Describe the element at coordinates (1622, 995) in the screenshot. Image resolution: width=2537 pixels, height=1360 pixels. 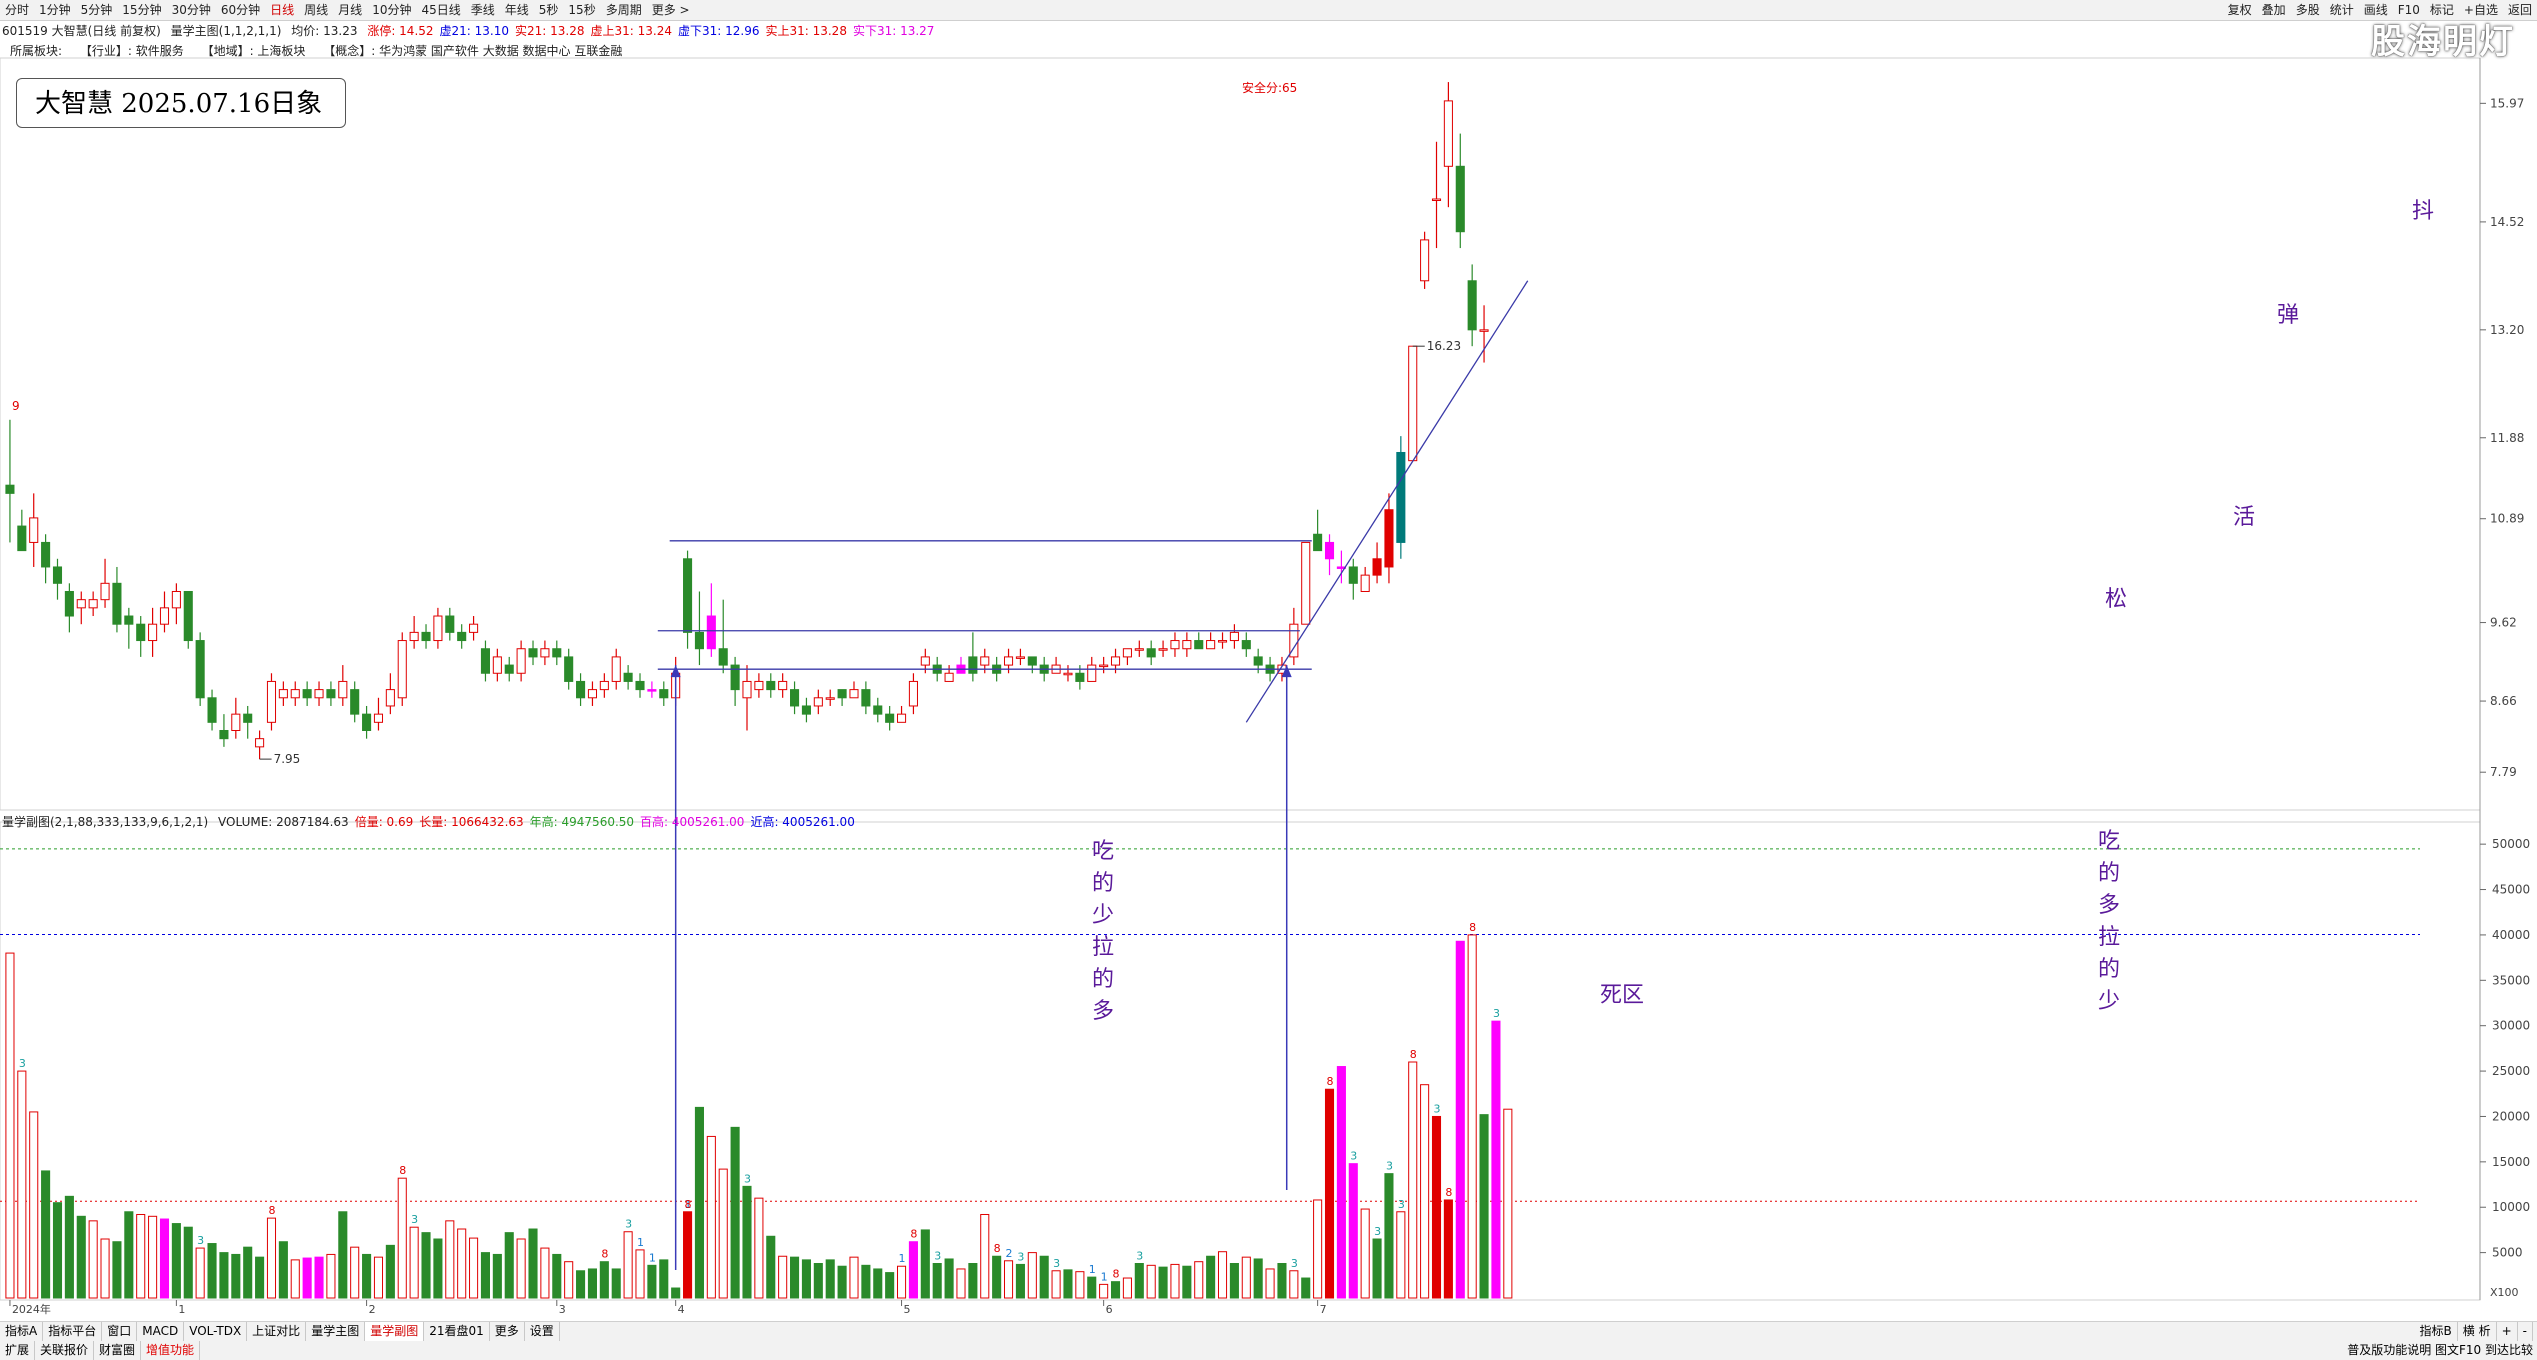
I see `annotation-dead-zone: 死区` at that location.